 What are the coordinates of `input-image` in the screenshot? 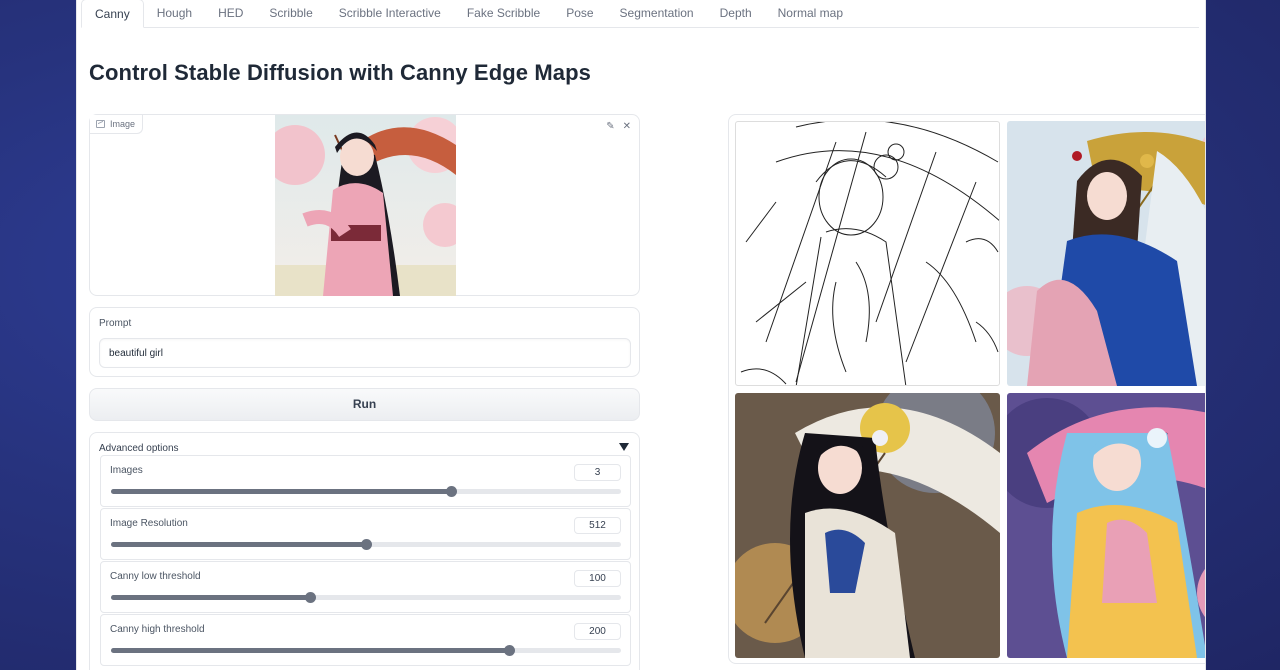 It's located at (365, 205).